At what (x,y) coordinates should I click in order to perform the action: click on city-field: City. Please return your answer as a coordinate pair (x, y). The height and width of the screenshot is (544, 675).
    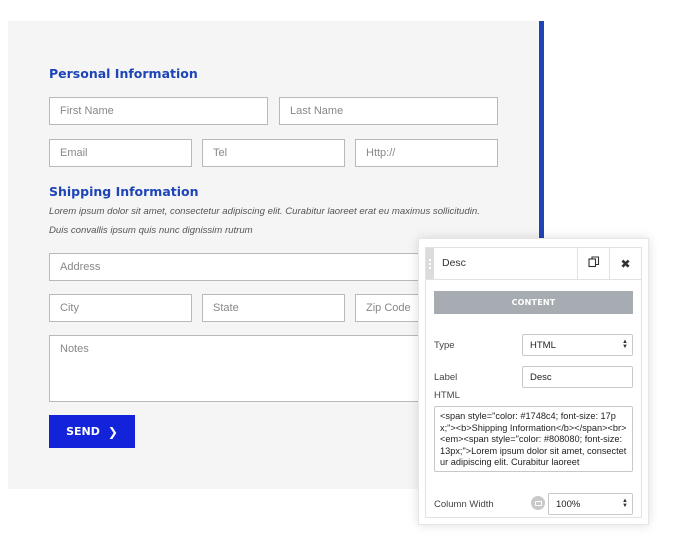
    Looking at the image, I should click on (120, 308).